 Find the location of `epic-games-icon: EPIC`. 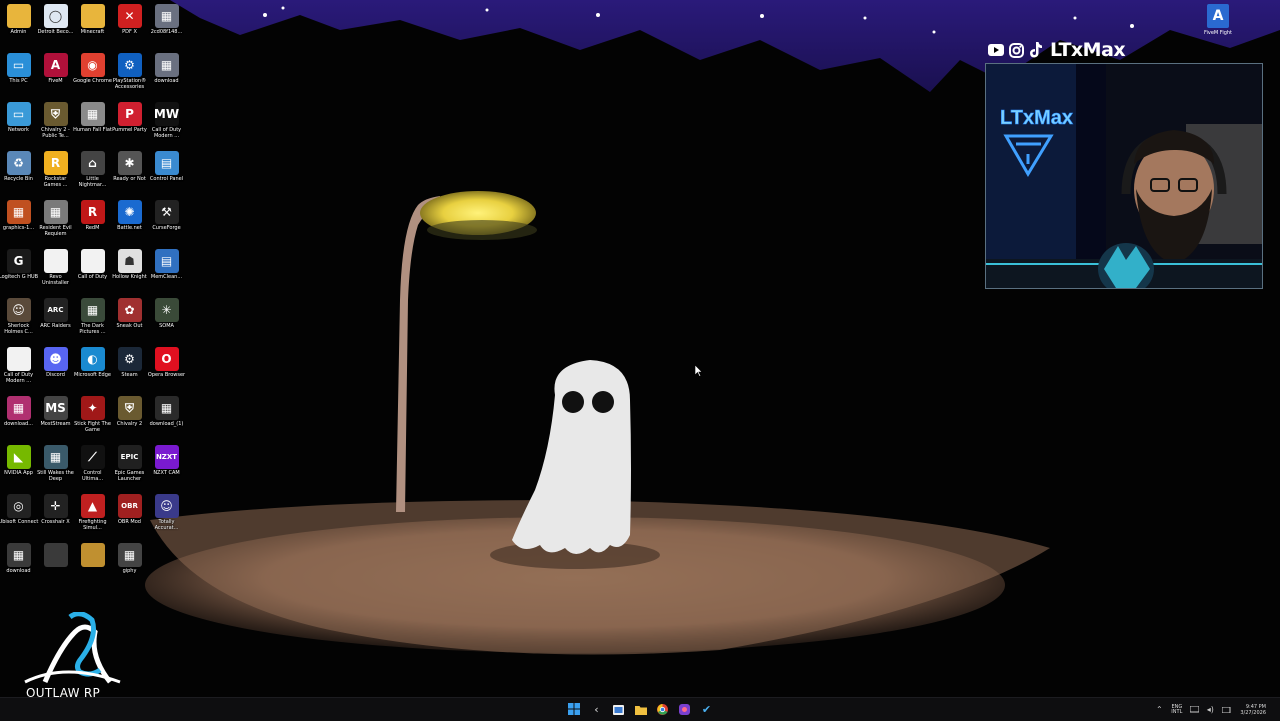

epic-games-icon: EPIC is located at coordinates (129, 457).